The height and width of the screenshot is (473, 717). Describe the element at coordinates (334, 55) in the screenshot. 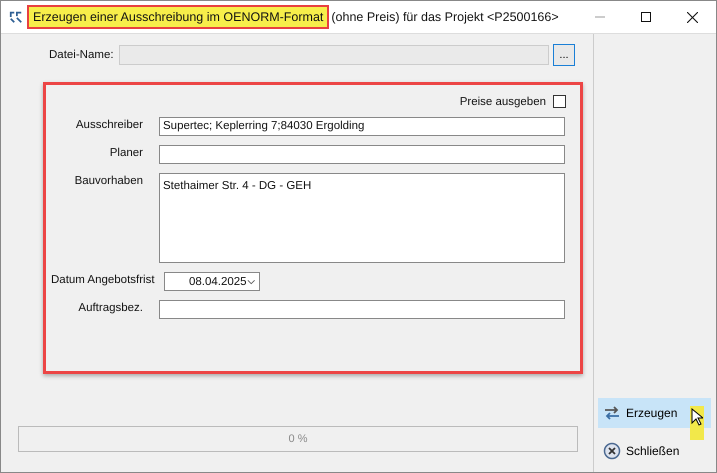

I see `file-name-field` at that location.